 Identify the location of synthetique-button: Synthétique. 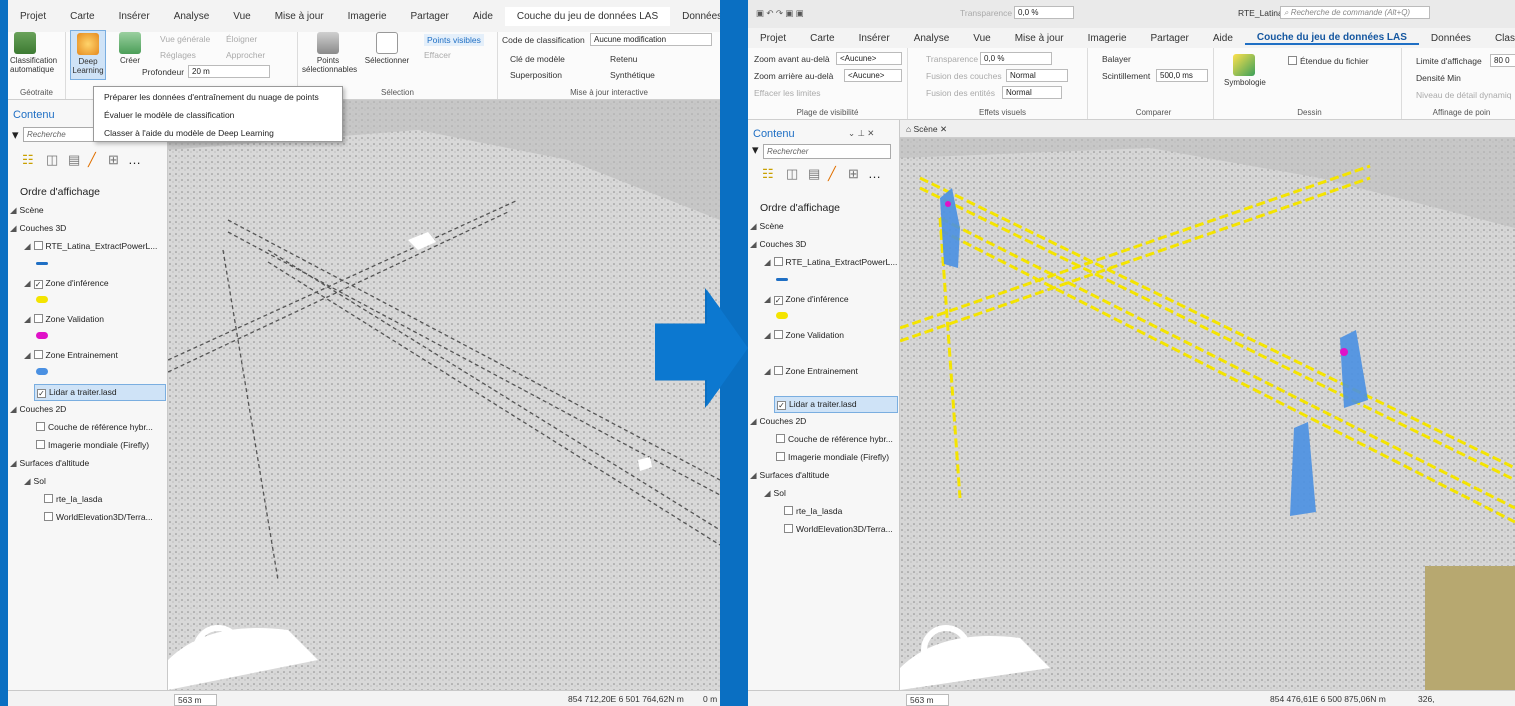
(632, 75).